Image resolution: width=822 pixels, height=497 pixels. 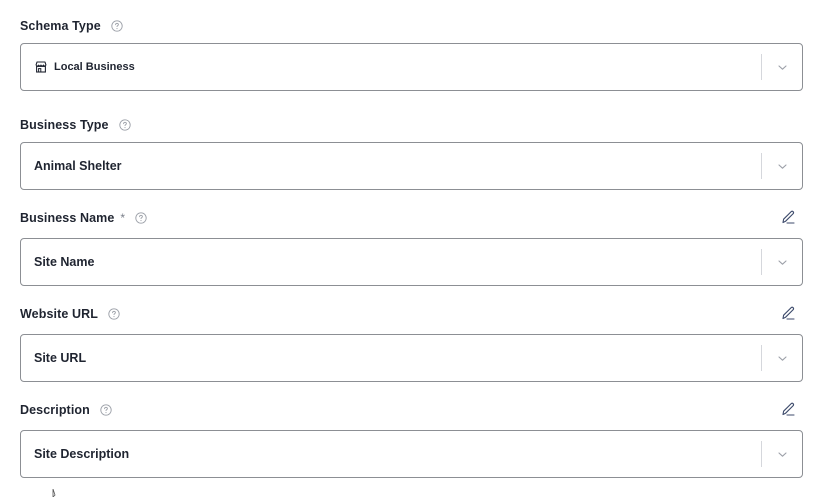 What do you see at coordinates (391, 67) in the screenshot?
I see `schema-type-value: Local Business` at bounding box center [391, 67].